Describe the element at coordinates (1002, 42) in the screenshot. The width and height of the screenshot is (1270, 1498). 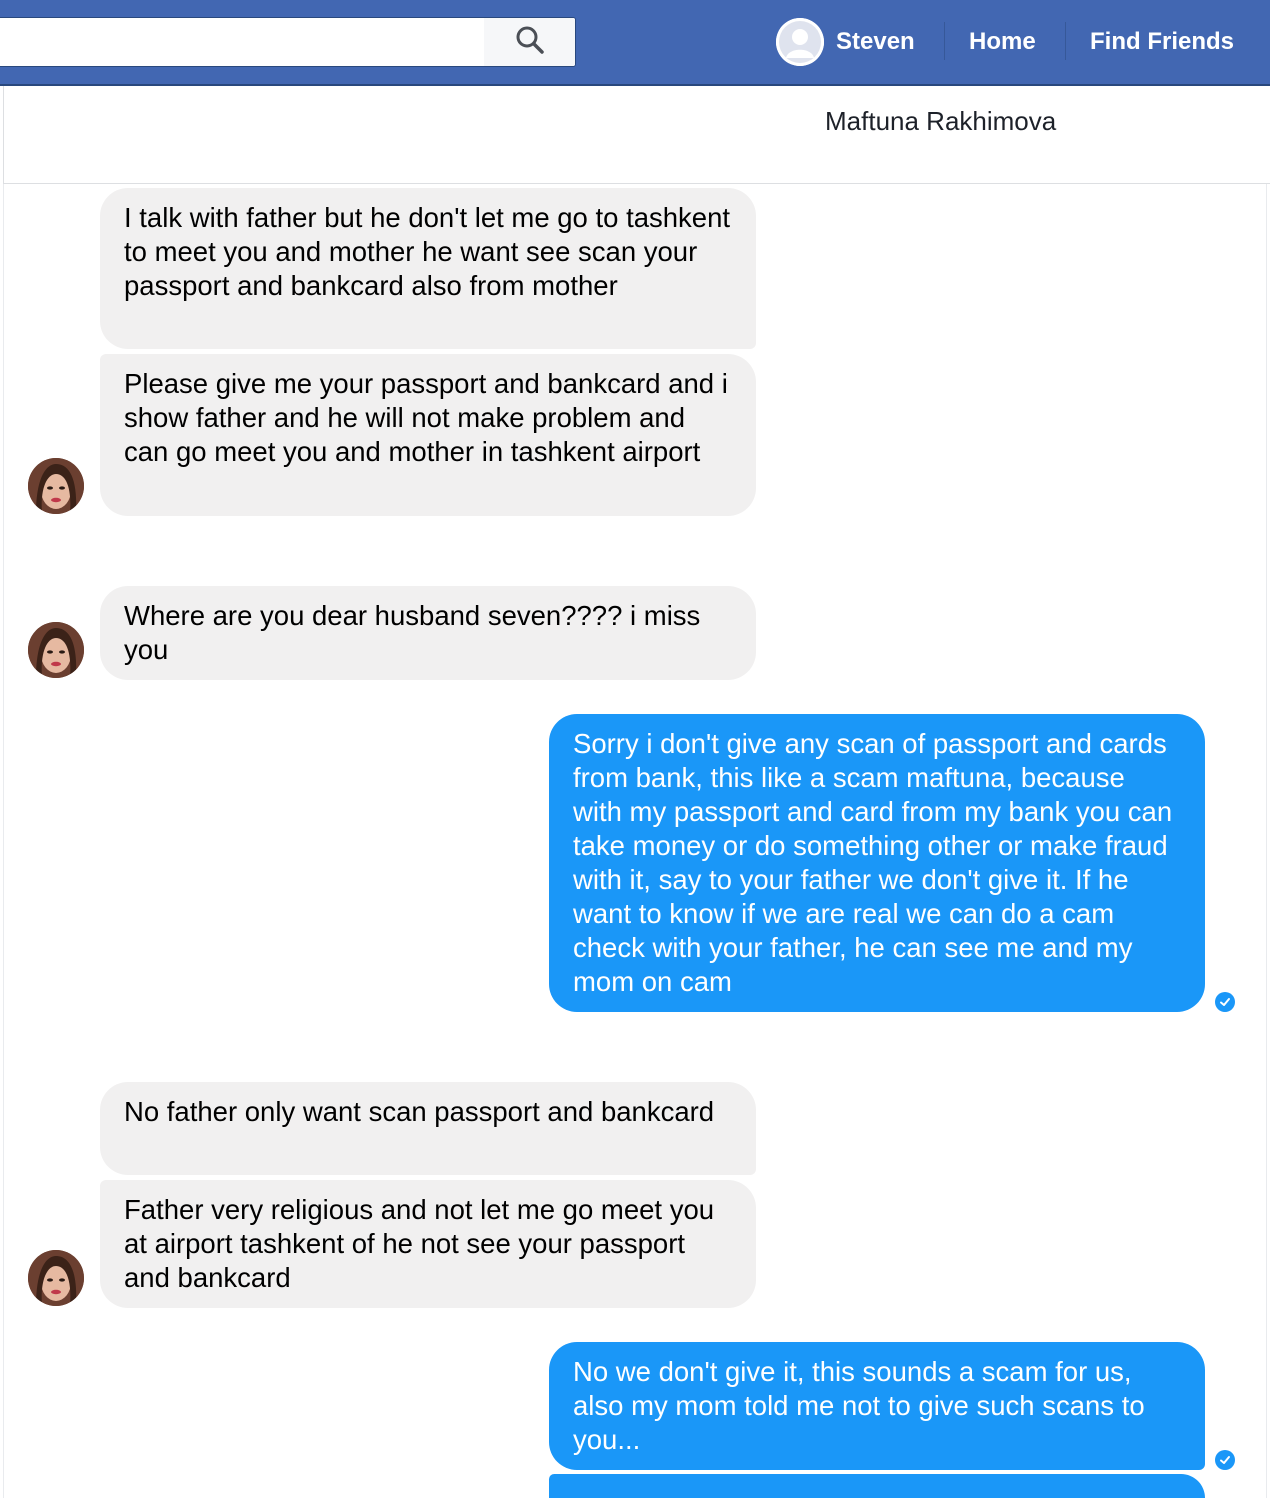
I see `nav-home-link: Home` at that location.